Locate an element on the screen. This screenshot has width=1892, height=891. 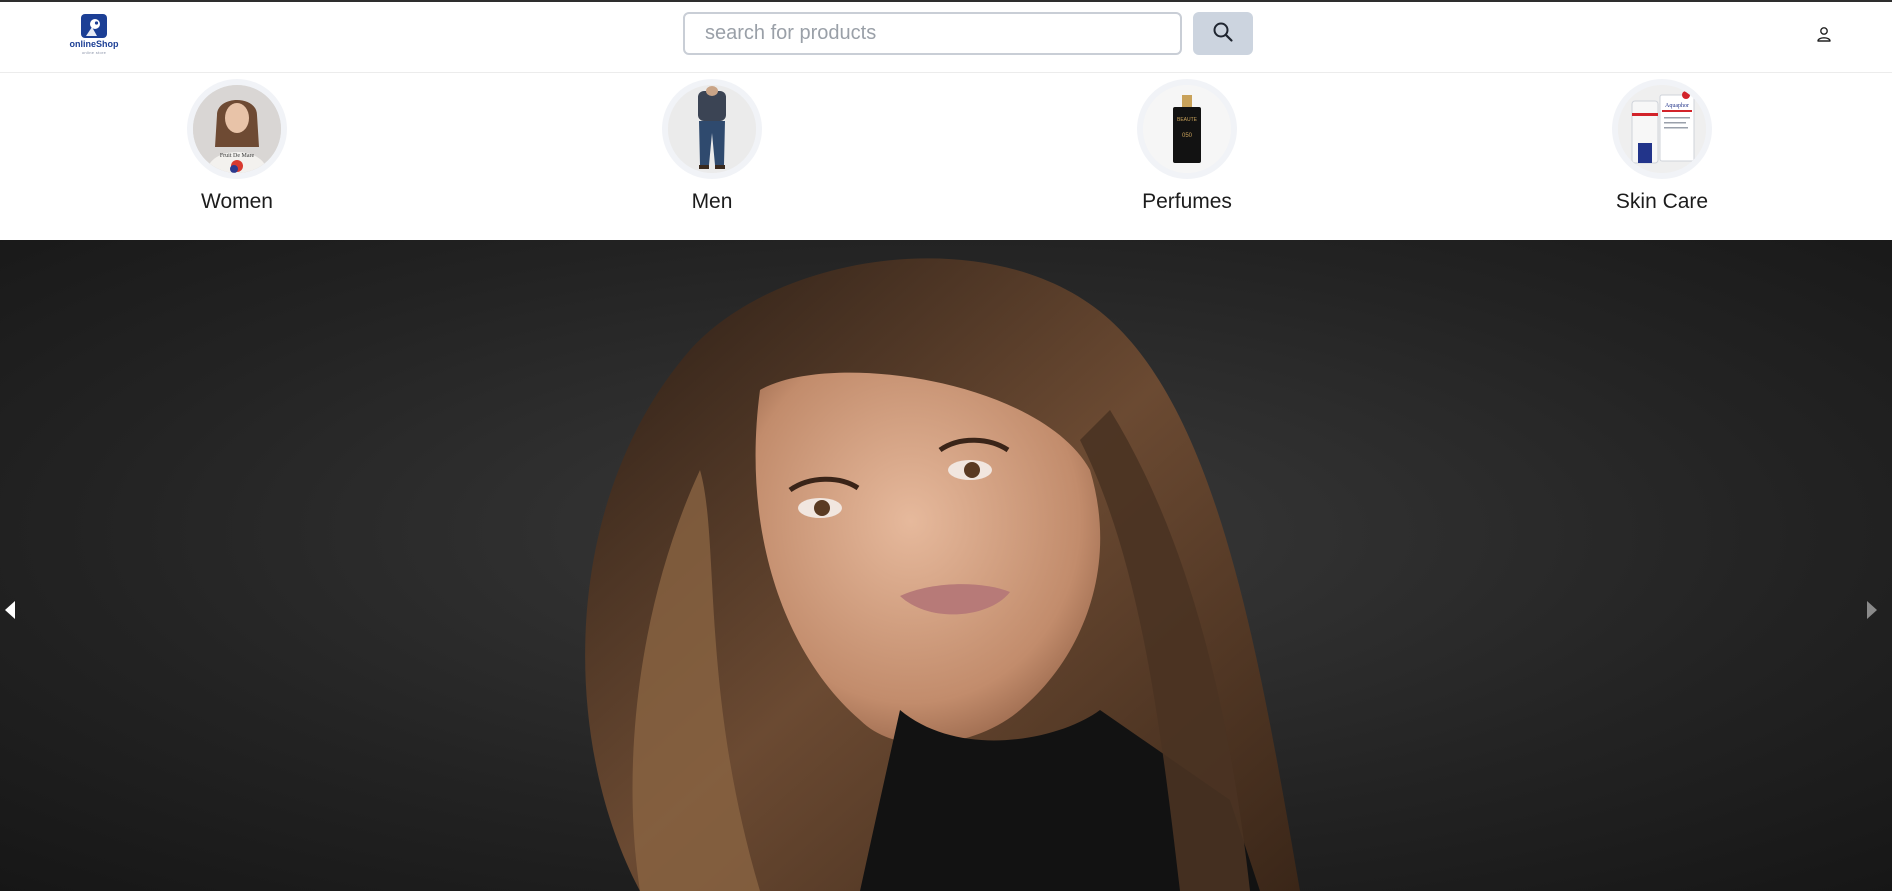
site-logo: onlineShop online store is located at coordinates (94, 35).